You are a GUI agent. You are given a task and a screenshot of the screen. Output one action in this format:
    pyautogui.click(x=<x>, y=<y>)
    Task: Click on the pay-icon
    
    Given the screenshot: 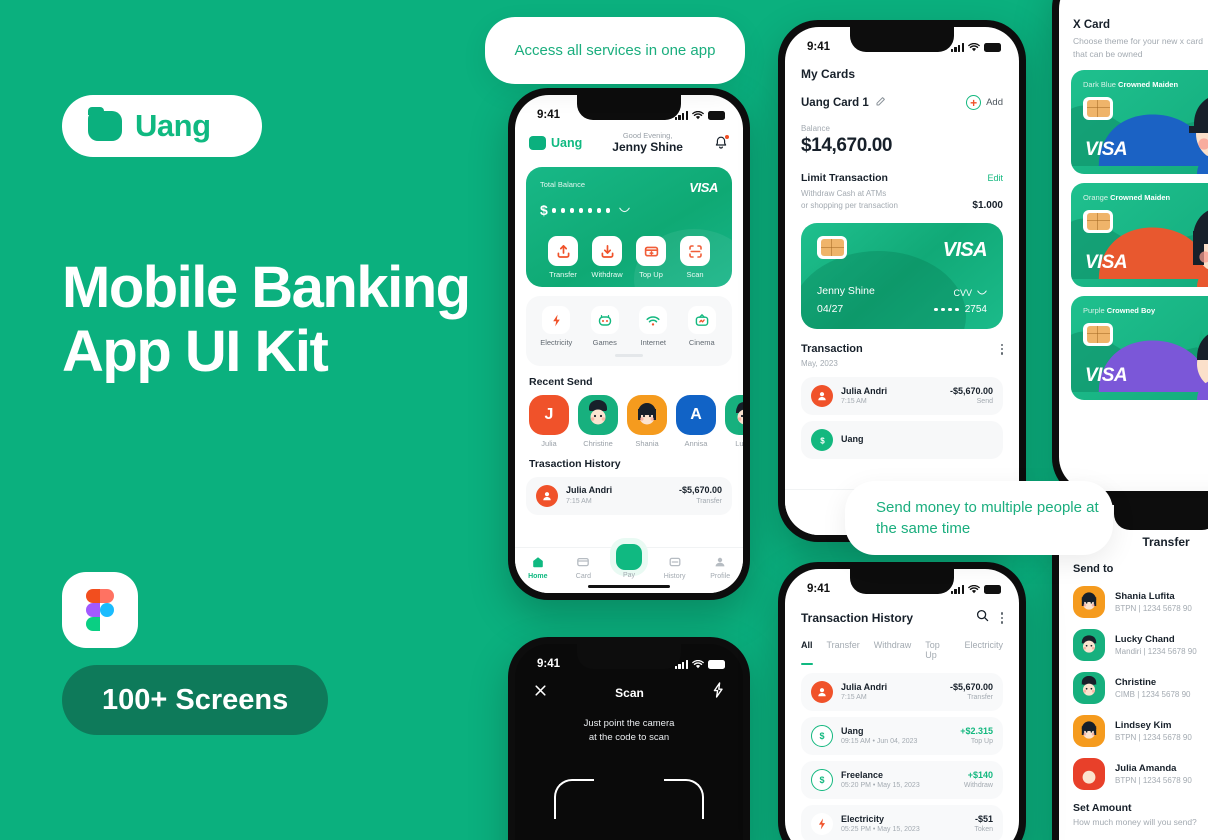 What is the action you would take?
    pyautogui.click(x=628, y=557)
    